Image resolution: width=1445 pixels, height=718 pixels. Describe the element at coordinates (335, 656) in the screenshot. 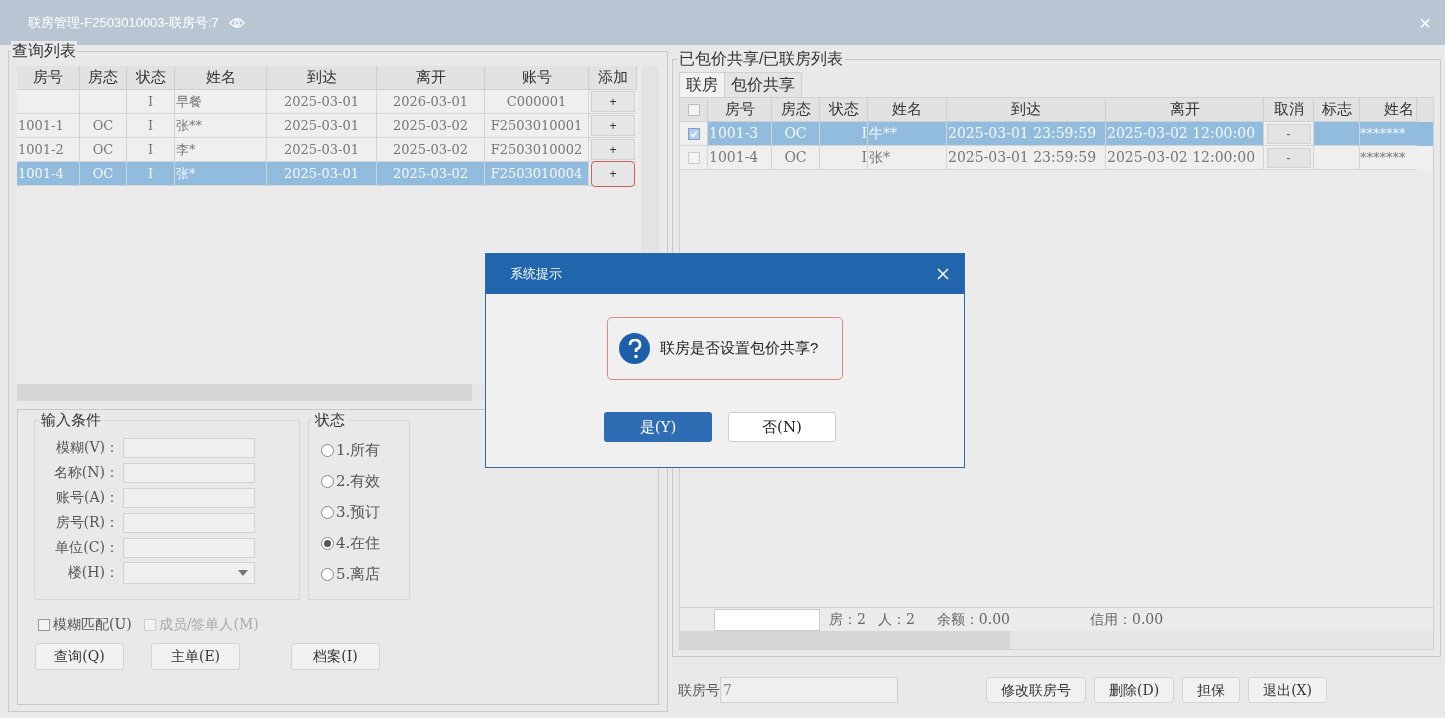

I see `action-button: 档案(I)` at that location.